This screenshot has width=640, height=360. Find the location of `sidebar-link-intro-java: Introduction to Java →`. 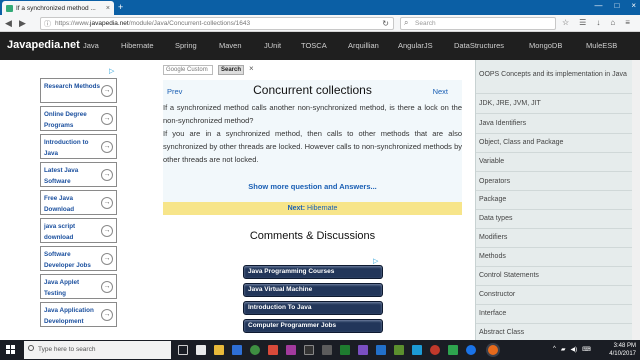

sidebar-link-intro-java: Introduction to Java → is located at coordinates (78, 146).